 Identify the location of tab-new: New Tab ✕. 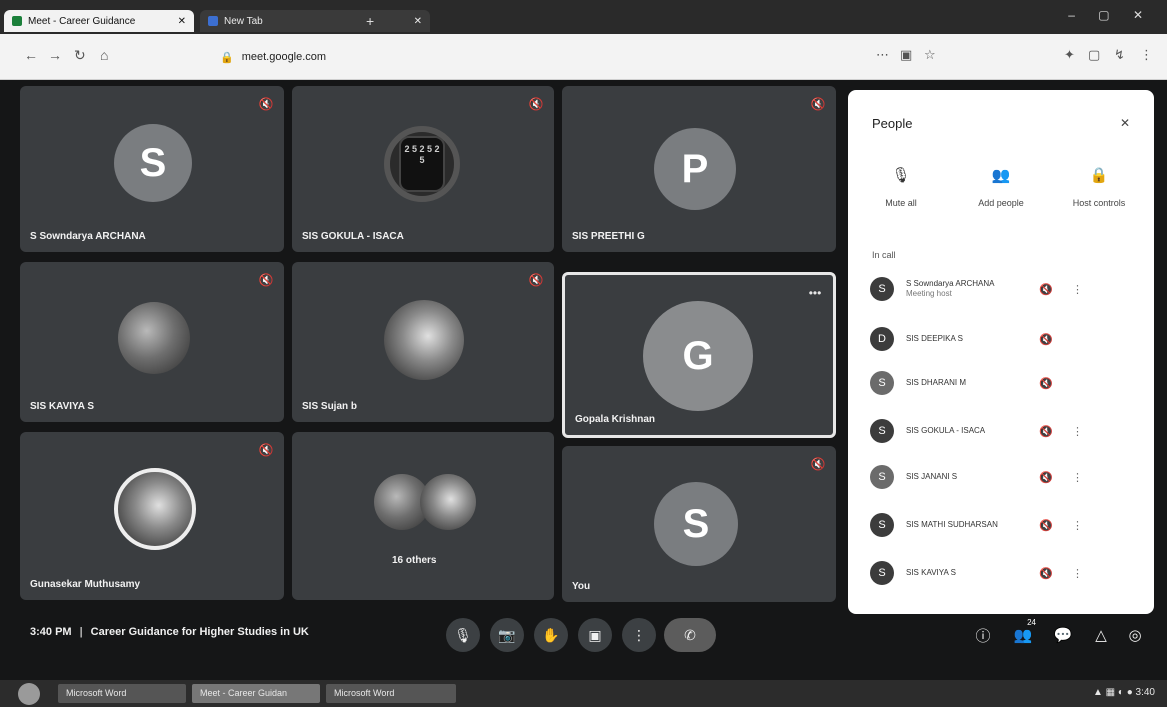
(315, 21).